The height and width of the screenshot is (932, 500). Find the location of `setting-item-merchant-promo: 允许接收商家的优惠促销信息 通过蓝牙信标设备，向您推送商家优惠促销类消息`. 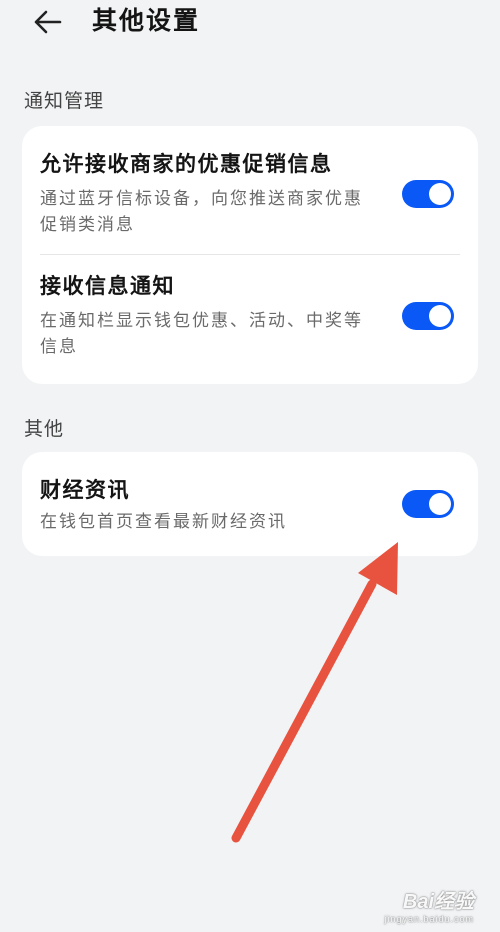

setting-item-merchant-promo: 允许接收商家的优惠促销信息 通过蓝牙信标设备，向您推送商家优惠促销类消息 is located at coordinates (250, 190).